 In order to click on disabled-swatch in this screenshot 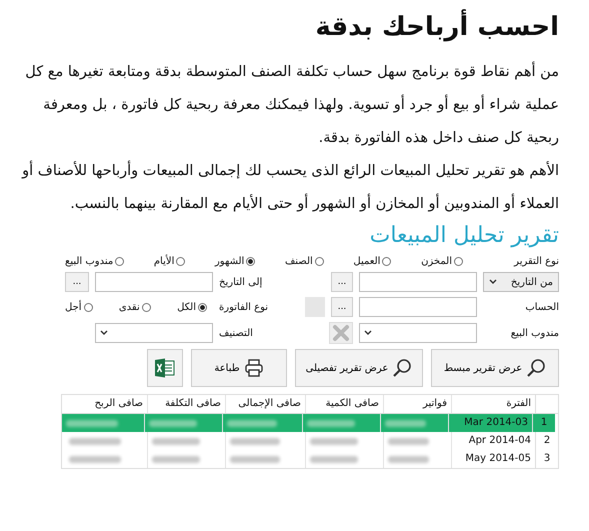, I will do `click(315, 307)`.